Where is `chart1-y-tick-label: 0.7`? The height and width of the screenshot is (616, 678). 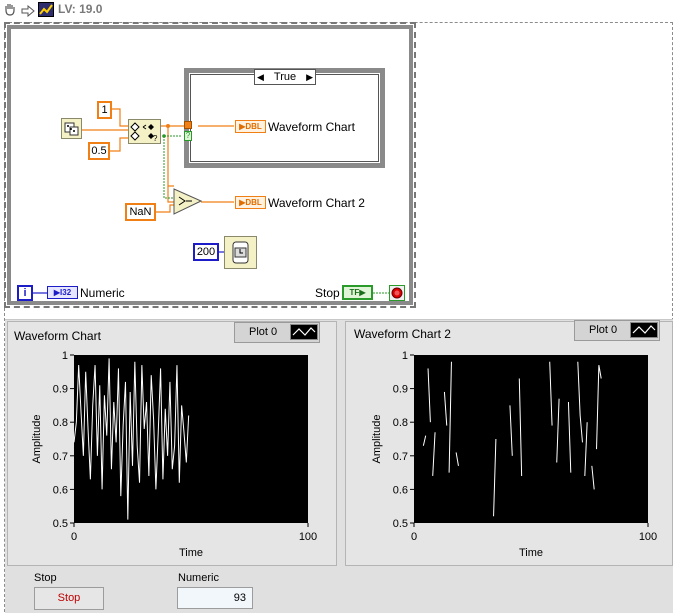 chart1-y-tick-label: 0.7 is located at coordinates (60, 457).